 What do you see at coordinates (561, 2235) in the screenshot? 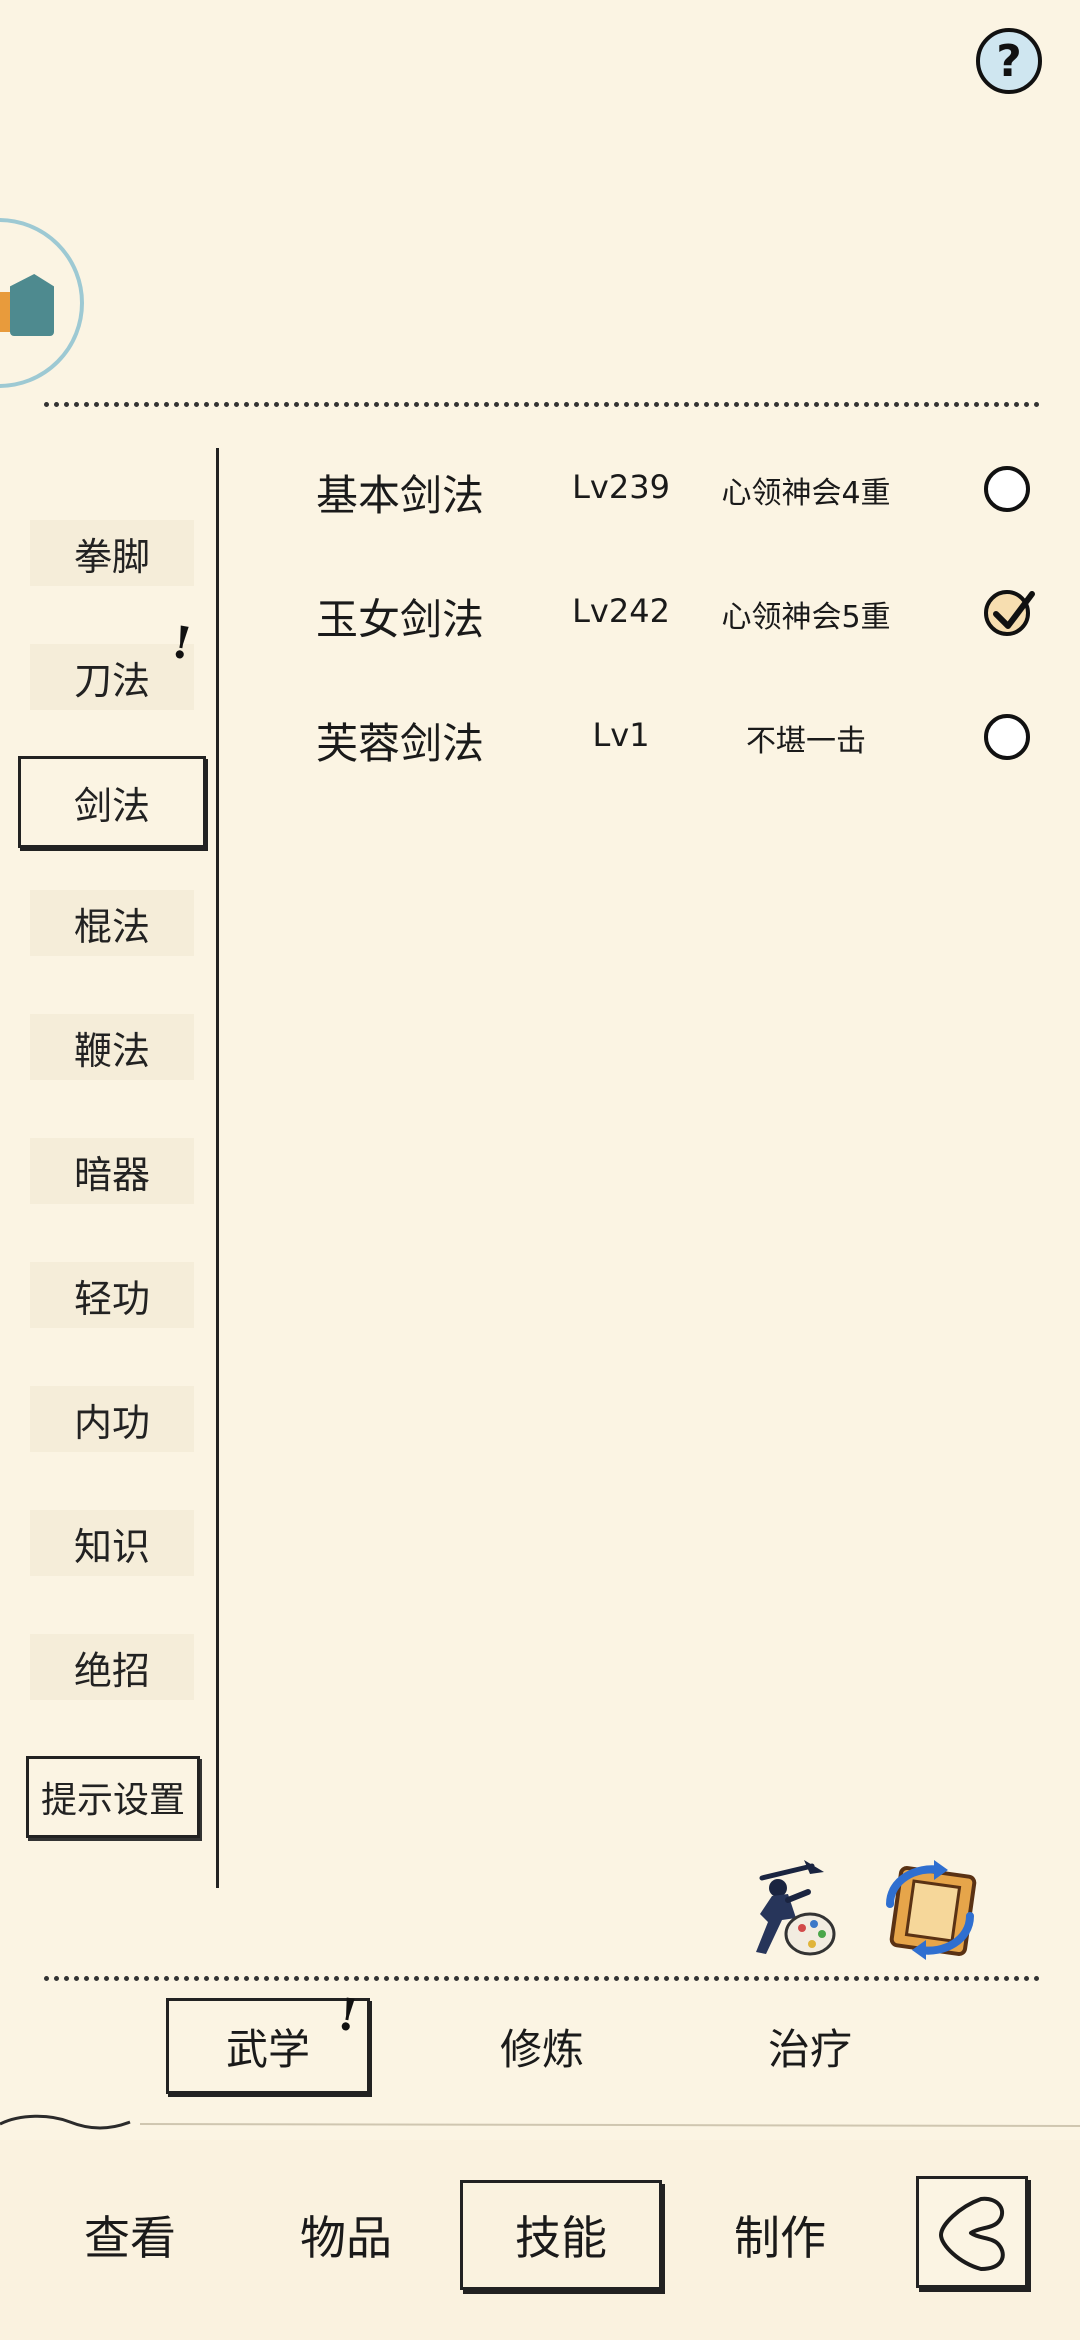
I see `nav-jineng: 技能` at bounding box center [561, 2235].